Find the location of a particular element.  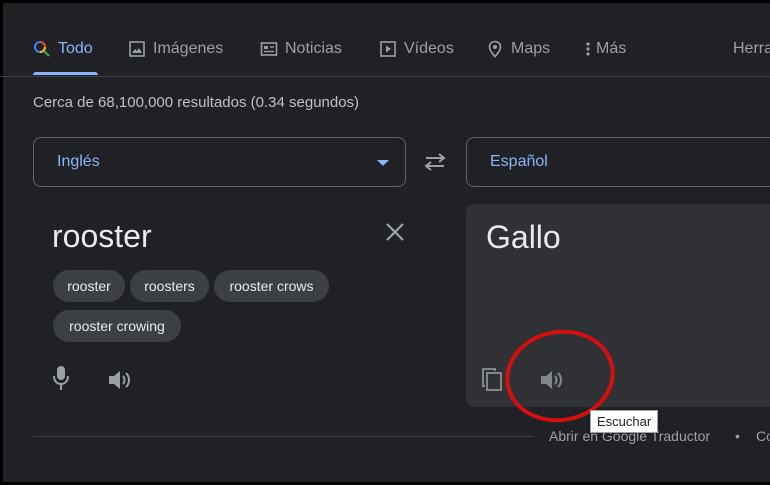

chevron-down-icon is located at coordinates (383, 163).